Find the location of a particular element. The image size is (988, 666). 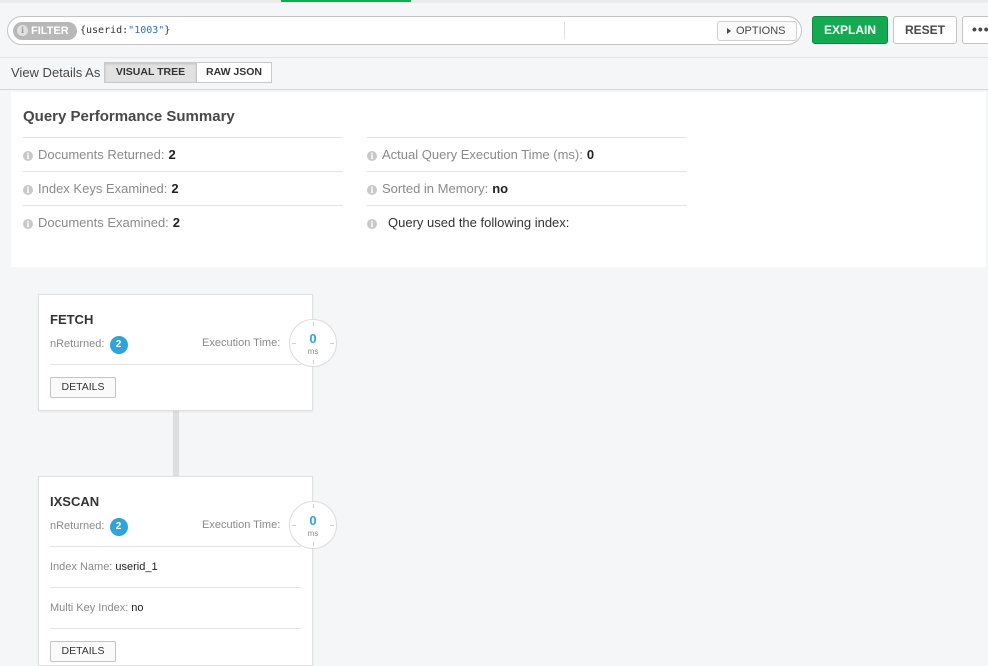

sorted-memory-stat: i Sorted in Memory: no is located at coordinates (527, 188).